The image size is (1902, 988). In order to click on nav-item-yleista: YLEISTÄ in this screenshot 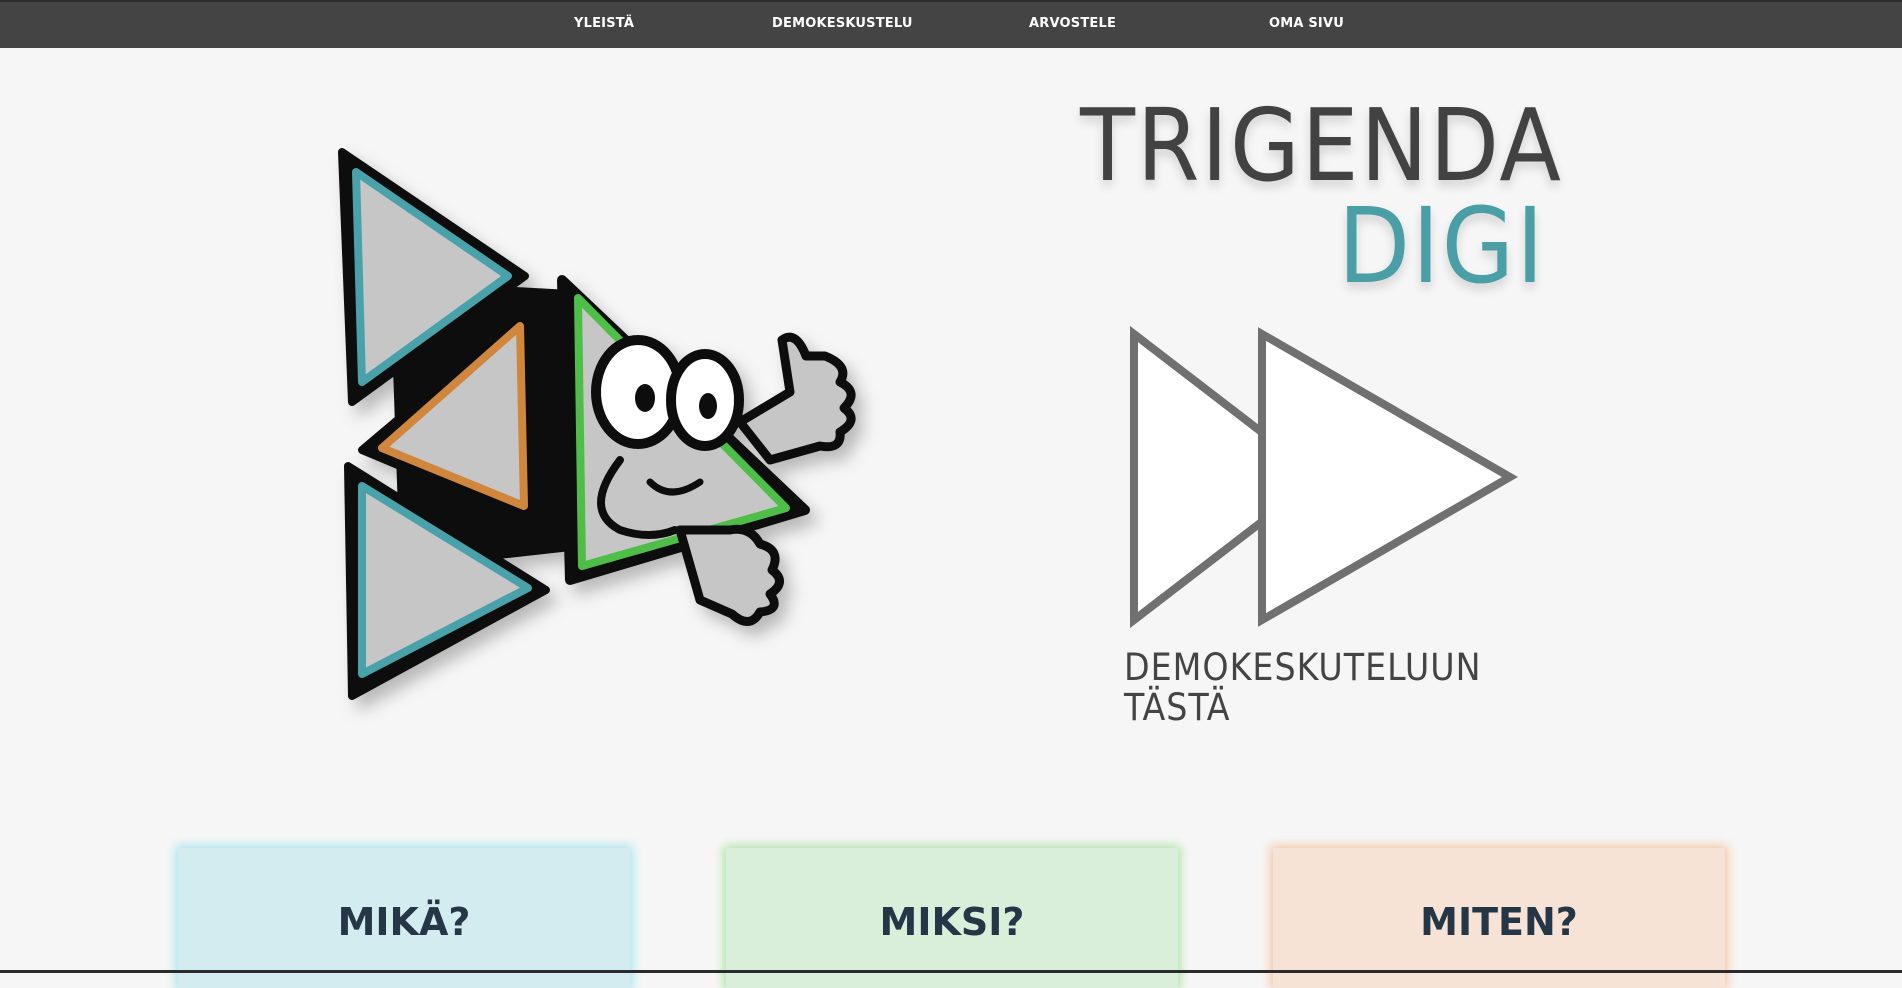, I will do `click(604, 23)`.